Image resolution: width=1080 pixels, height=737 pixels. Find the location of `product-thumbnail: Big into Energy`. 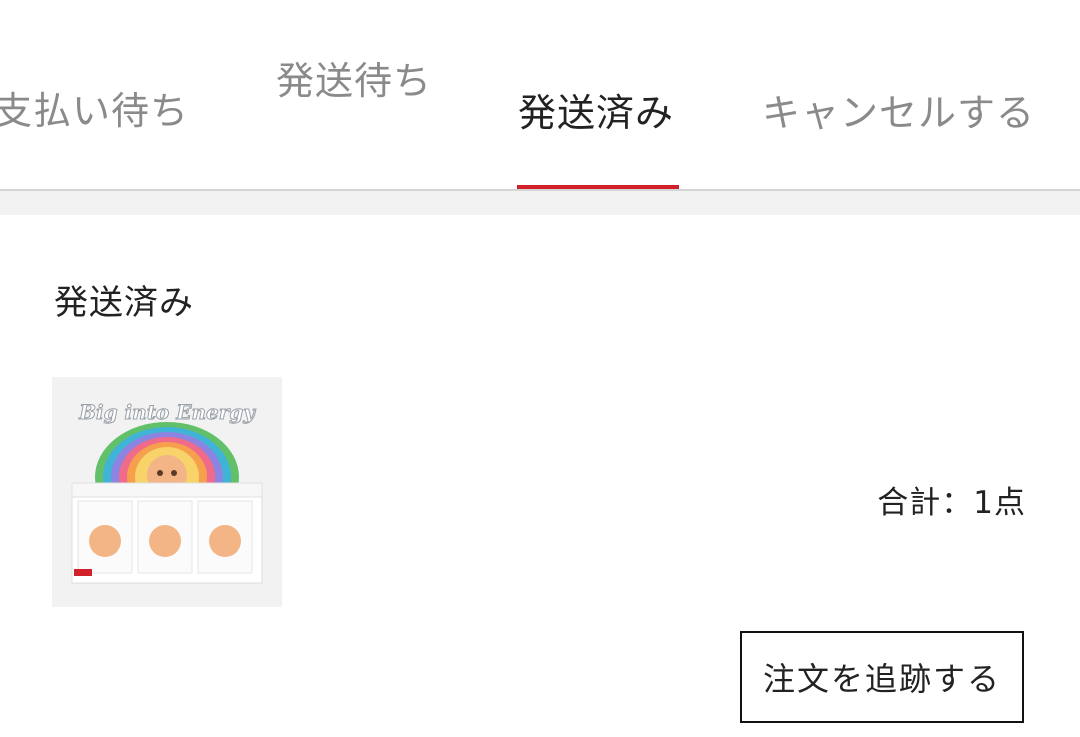

product-thumbnail: Big into Energy is located at coordinates (167, 492).